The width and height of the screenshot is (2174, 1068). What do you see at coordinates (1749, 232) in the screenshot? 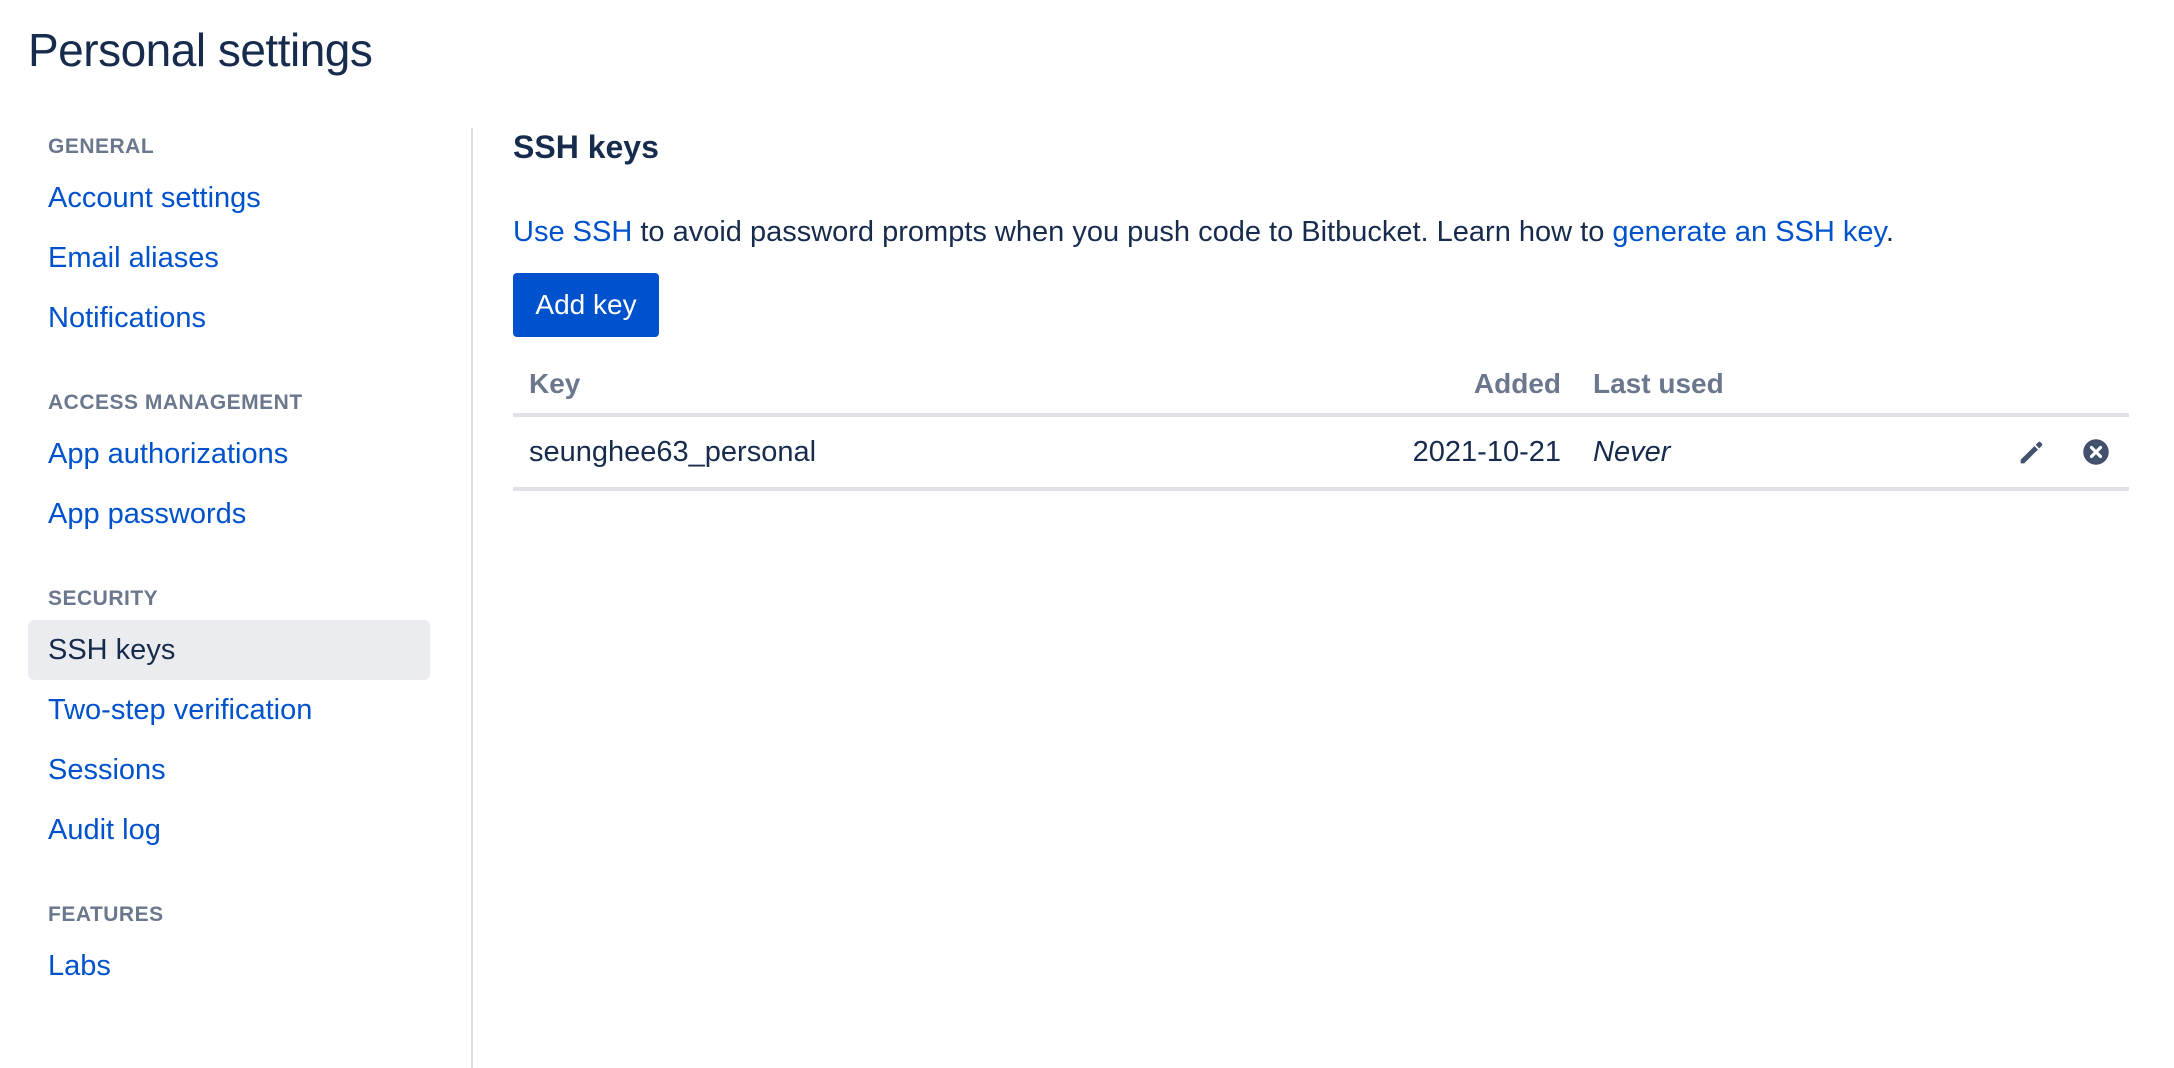
I see `generate-ssh-key-link: generate an SSH key` at bounding box center [1749, 232].